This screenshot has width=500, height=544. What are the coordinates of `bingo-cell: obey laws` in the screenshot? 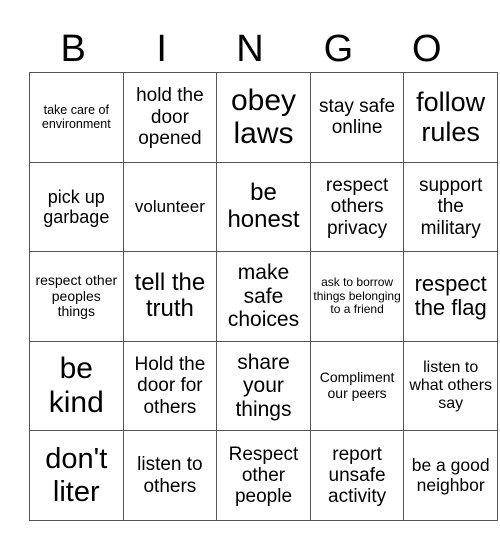 It's located at (263, 117).